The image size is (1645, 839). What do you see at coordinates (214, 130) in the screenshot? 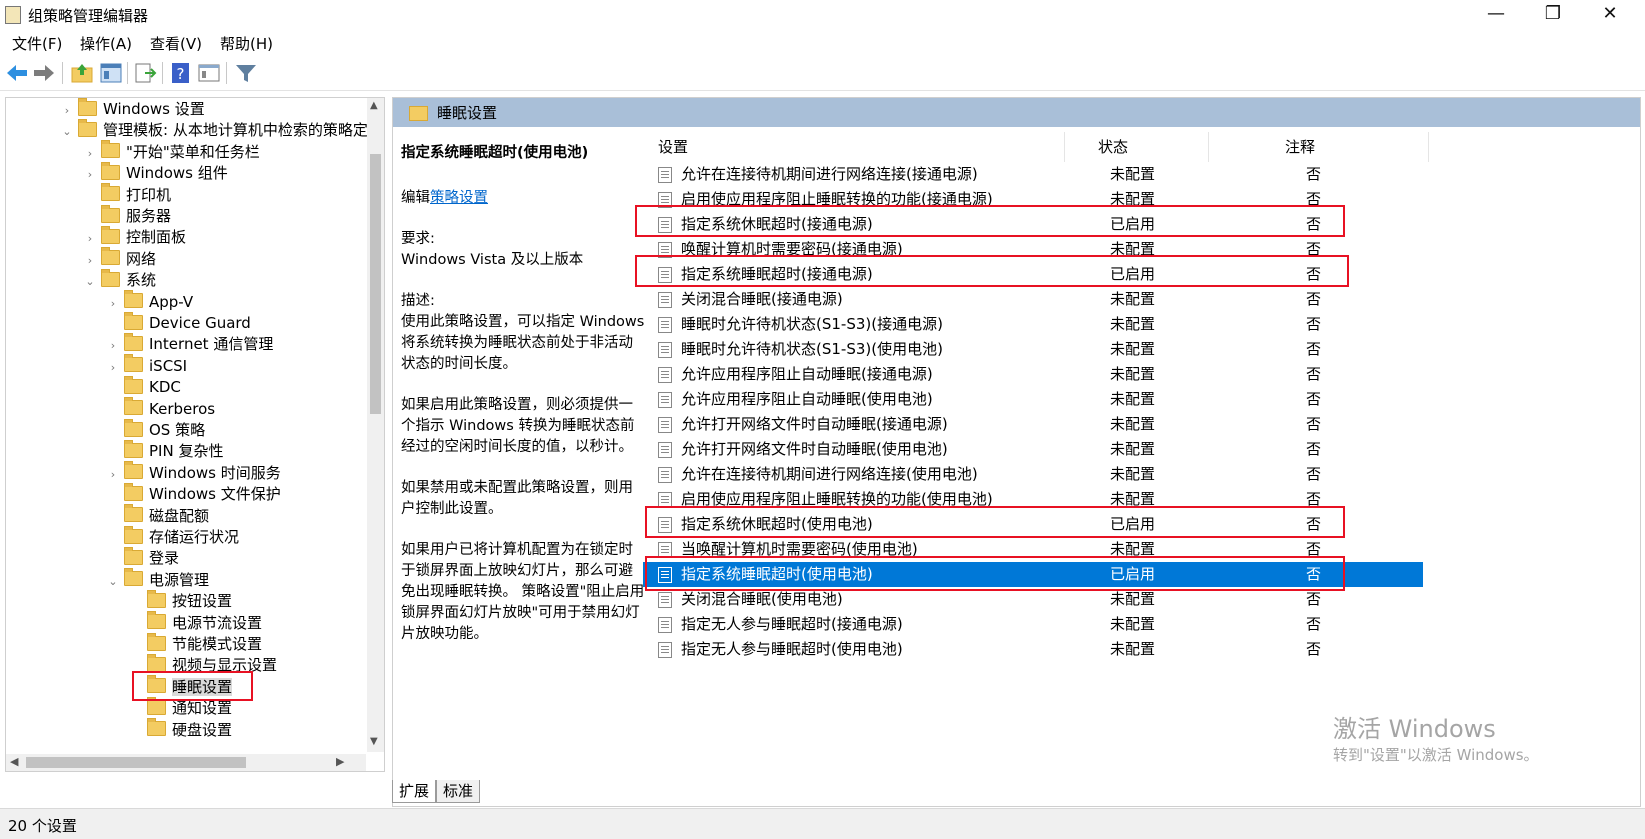
I see `tree-node: ⌄ 管理模板: 从本地计算机中检索的策略定` at bounding box center [214, 130].